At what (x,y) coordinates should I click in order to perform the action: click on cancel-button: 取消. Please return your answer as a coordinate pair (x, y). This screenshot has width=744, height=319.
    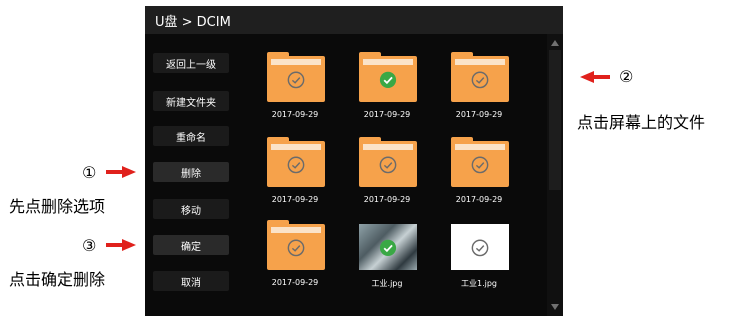
    Looking at the image, I should click on (191, 281).